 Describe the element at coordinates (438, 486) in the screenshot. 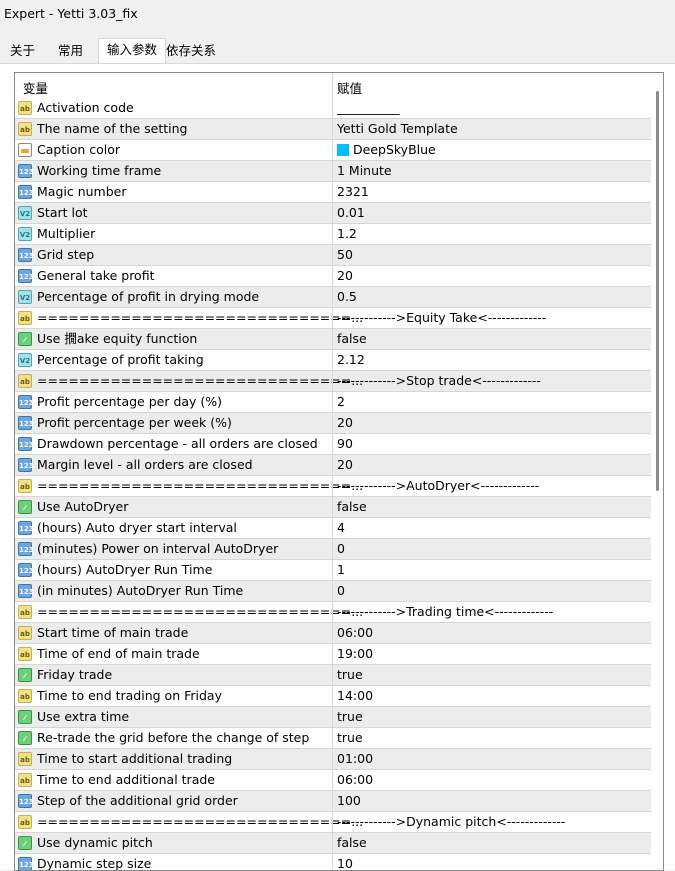

I see `param-value: ------------->AutoDryer<-------------` at that location.